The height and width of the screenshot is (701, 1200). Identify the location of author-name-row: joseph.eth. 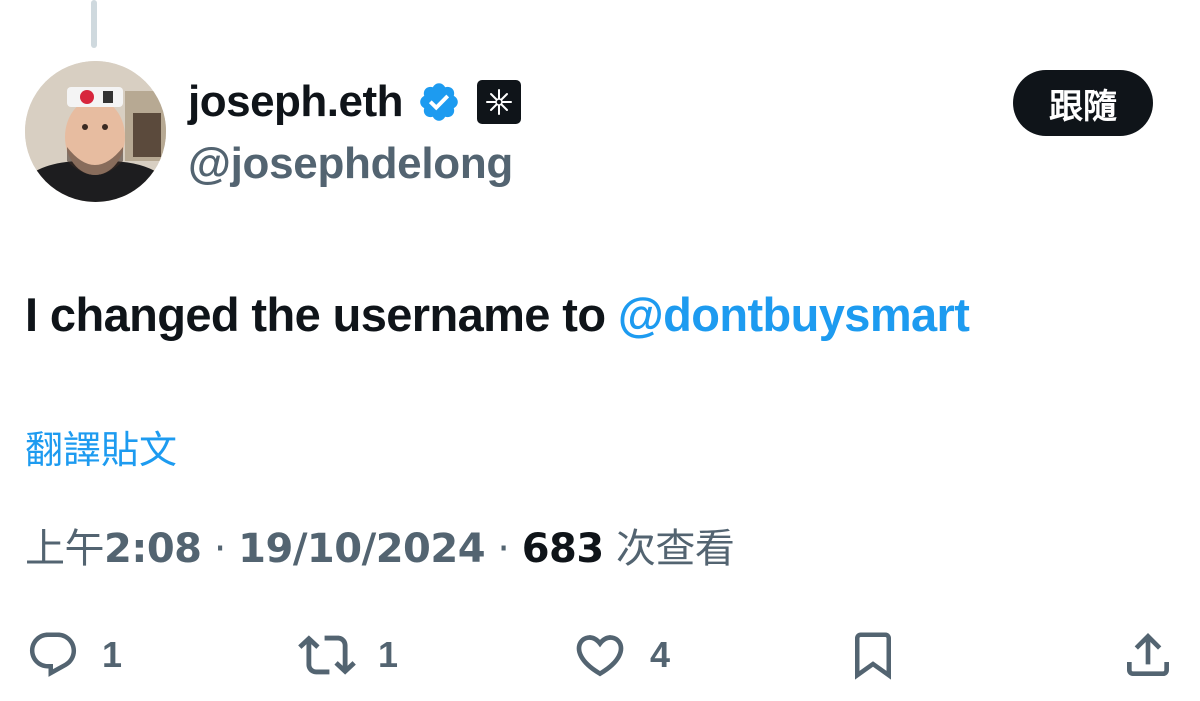
(355, 102).